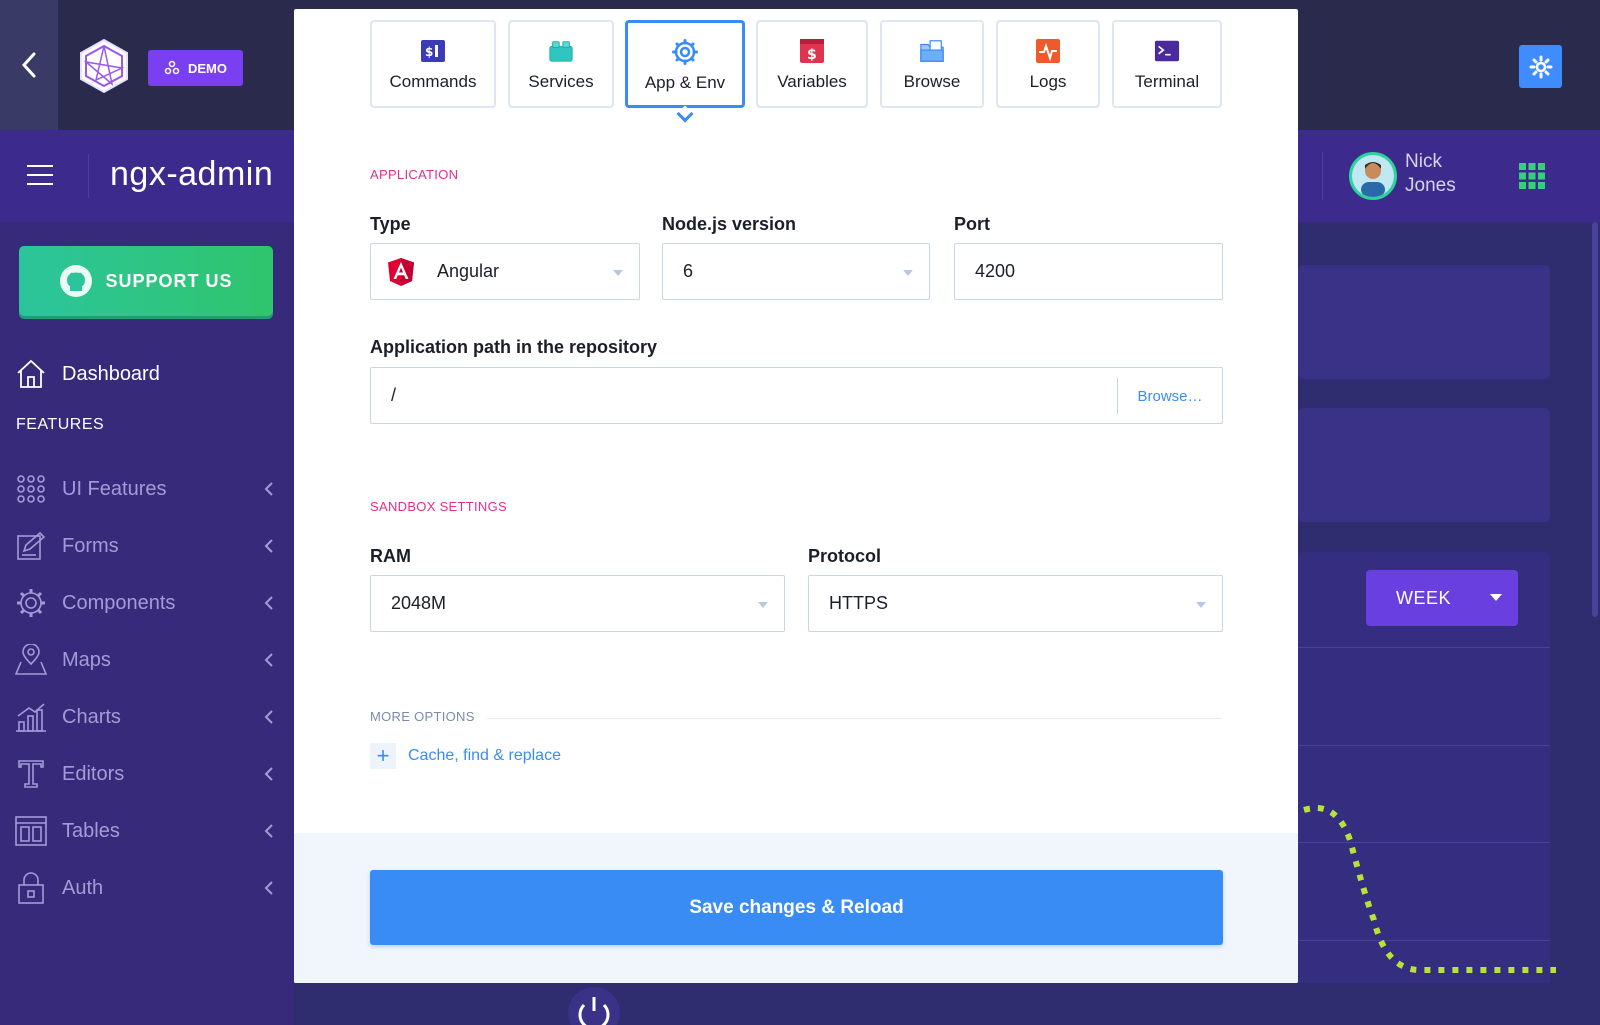  I want to click on sidebar-item-charts: Charts, so click(149, 717).